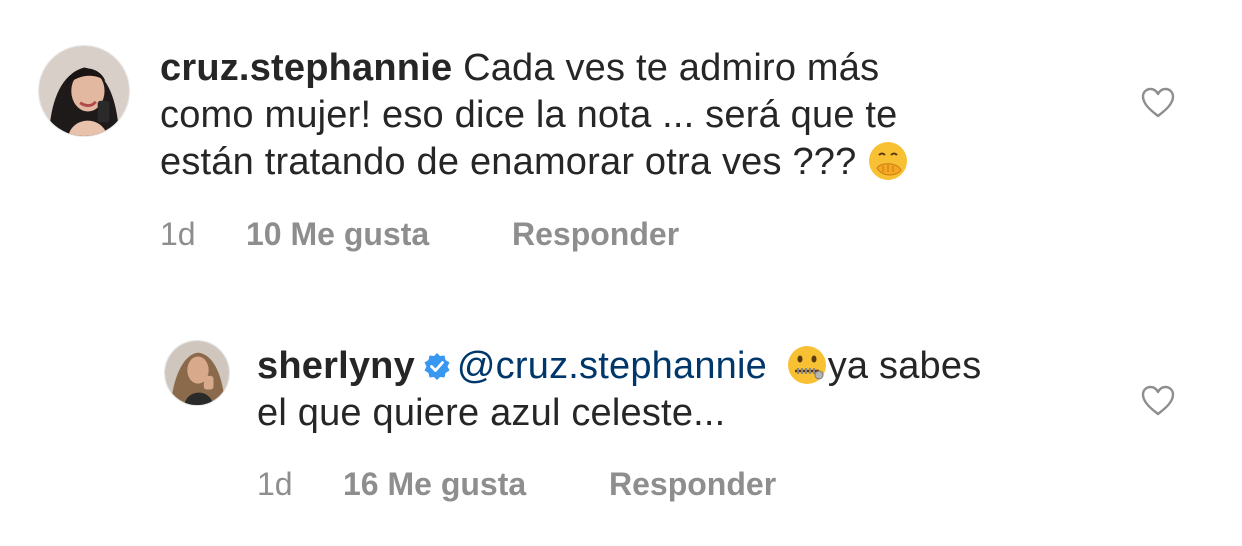  What do you see at coordinates (888, 161) in the screenshot?
I see `face-with-hand-over-mouth-emoji-icon` at bounding box center [888, 161].